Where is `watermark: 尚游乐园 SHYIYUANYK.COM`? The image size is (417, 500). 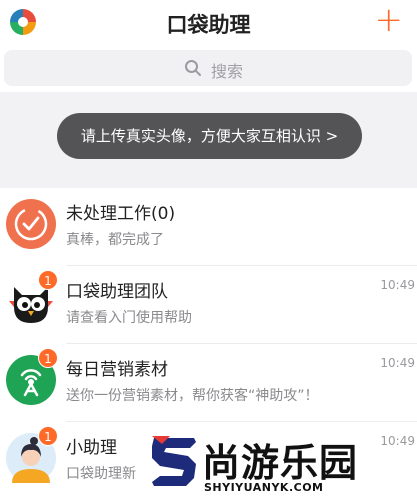 watermark: 尚游乐园 SHYIYUANYK.COM is located at coordinates (282, 466).